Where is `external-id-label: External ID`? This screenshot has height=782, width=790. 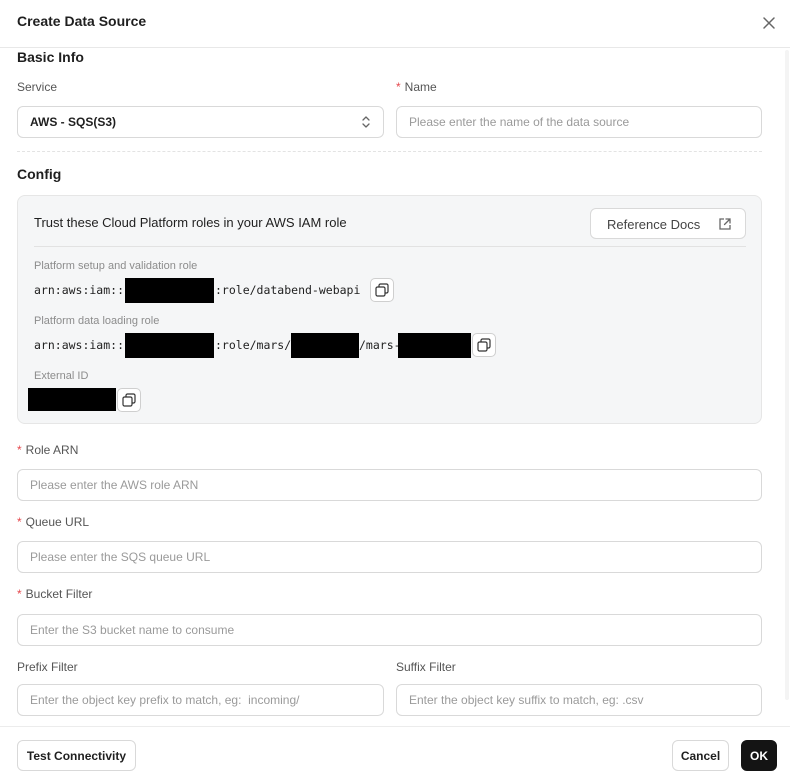
external-id-label: External ID is located at coordinates (61, 376).